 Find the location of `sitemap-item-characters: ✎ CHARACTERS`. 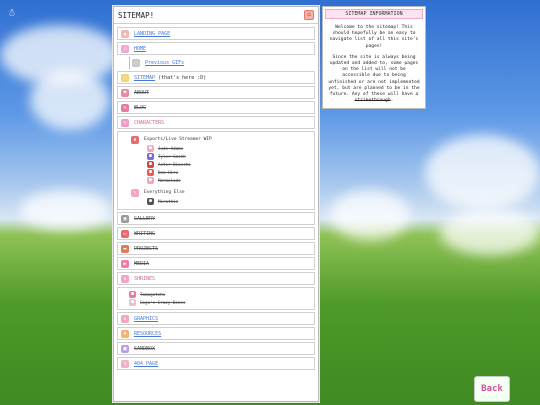

sitemap-item-characters: ✎ CHARACTERS is located at coordinates (216, 122).